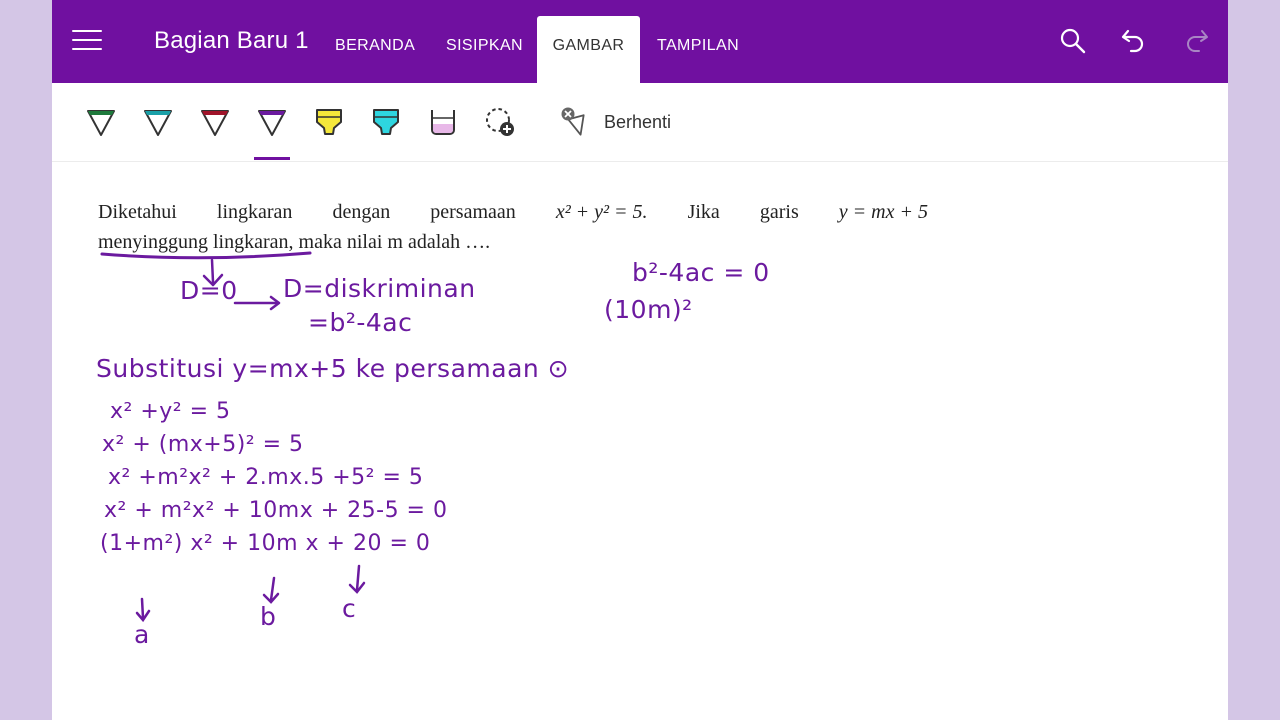 The image size is (1280, 720). I want to click on hw-label-c: c, so click(349, 608).